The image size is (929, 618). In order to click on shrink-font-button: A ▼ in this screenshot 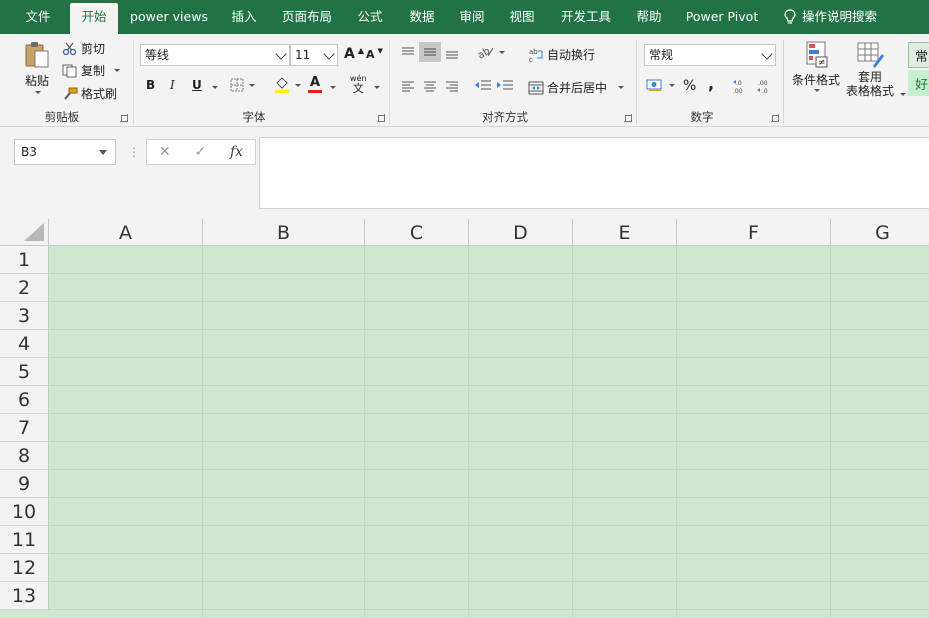, I will do `click(374, 54)`.